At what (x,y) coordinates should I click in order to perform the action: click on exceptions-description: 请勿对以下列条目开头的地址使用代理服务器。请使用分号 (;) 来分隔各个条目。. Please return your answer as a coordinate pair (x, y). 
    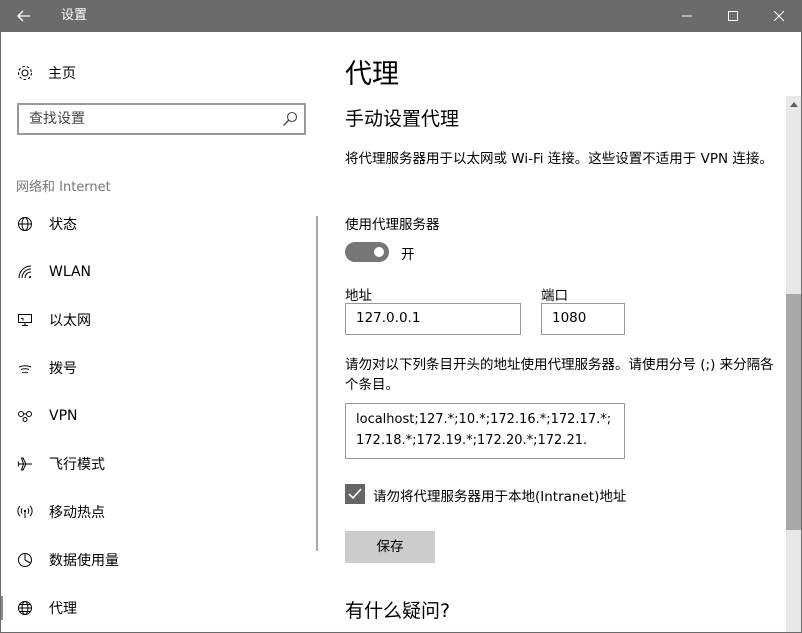
    Looking at the image, I should click on (559, 375).